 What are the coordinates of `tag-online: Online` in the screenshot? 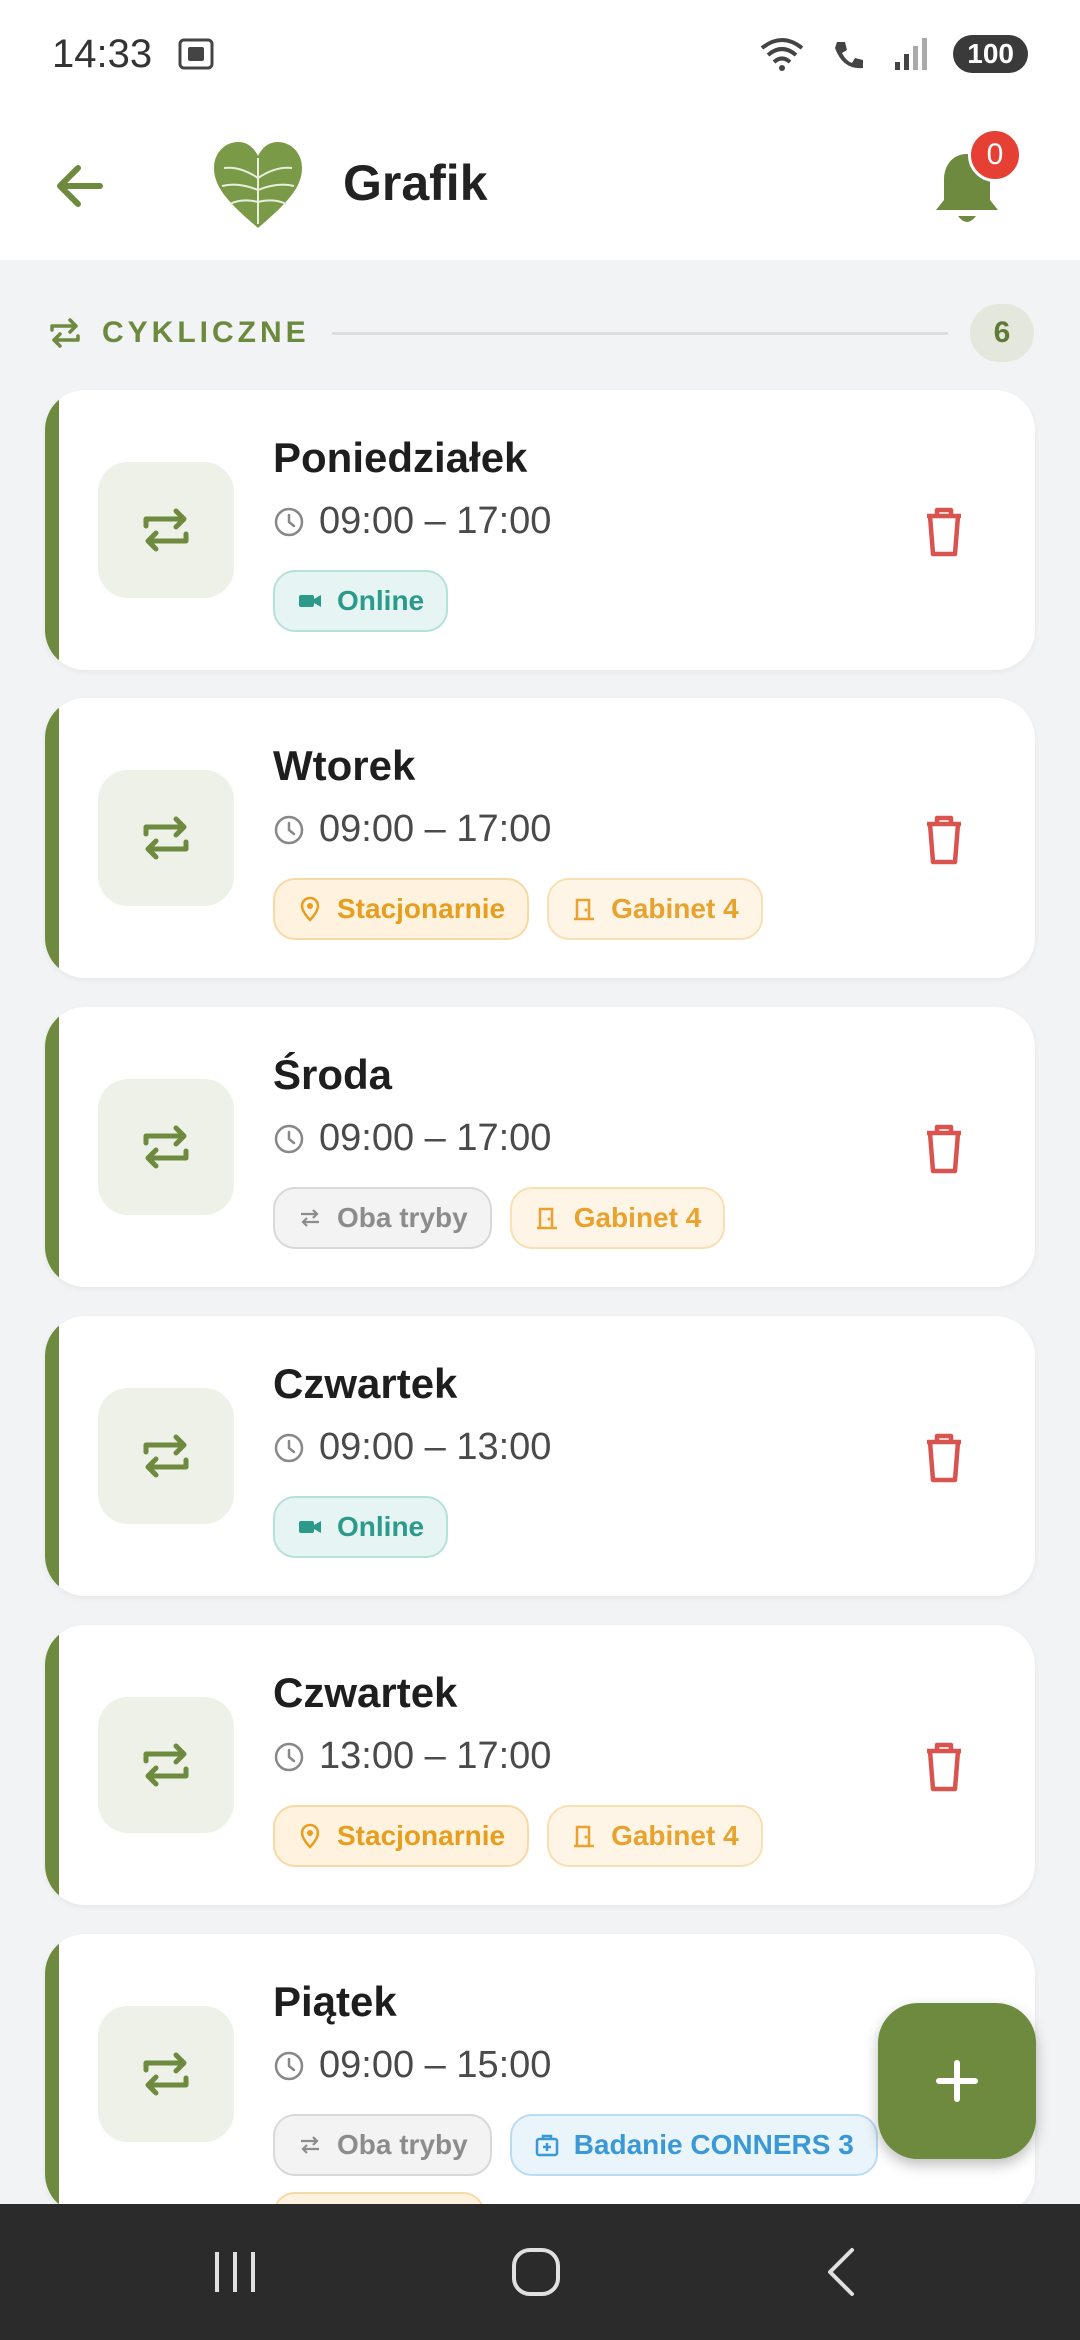 It's located at (361, 601).